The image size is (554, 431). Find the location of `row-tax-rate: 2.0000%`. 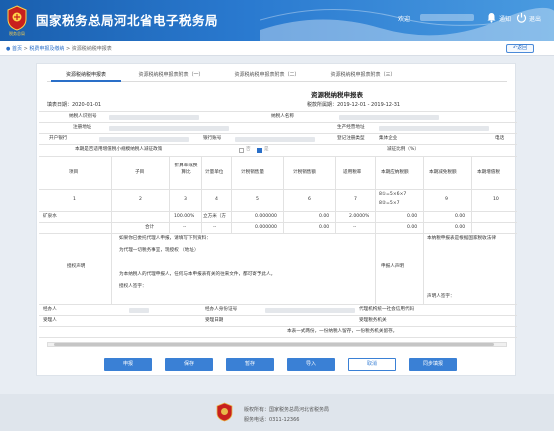

row-tax-rate: 2.0000% is located at coordinates (359, 216).